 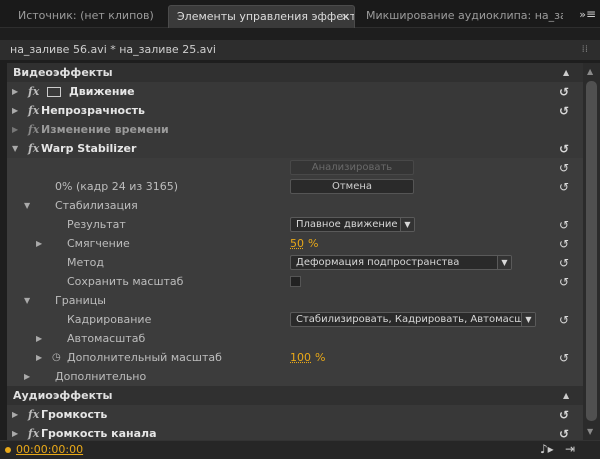 I want to click on percent-unit: %, so click(x=313, y=243).